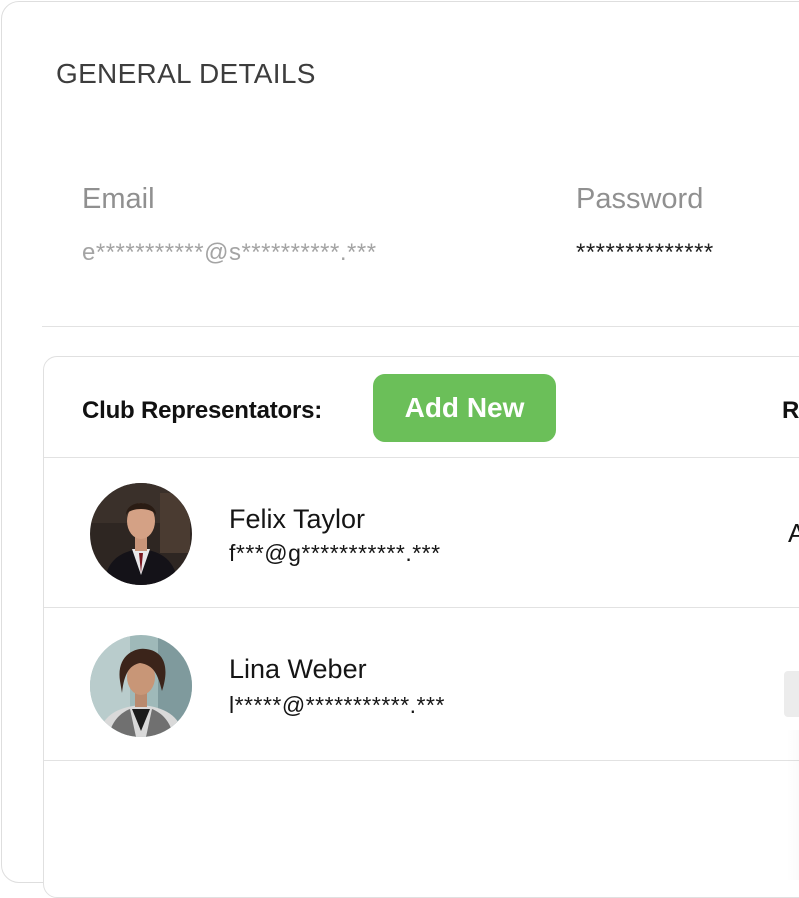 Image resolution: width=799 pixels, height=898 pixels. What do you see at coordinates (640, 199) in the screenshot?
I see `password-label: Password` at bounding box center [640, 199].